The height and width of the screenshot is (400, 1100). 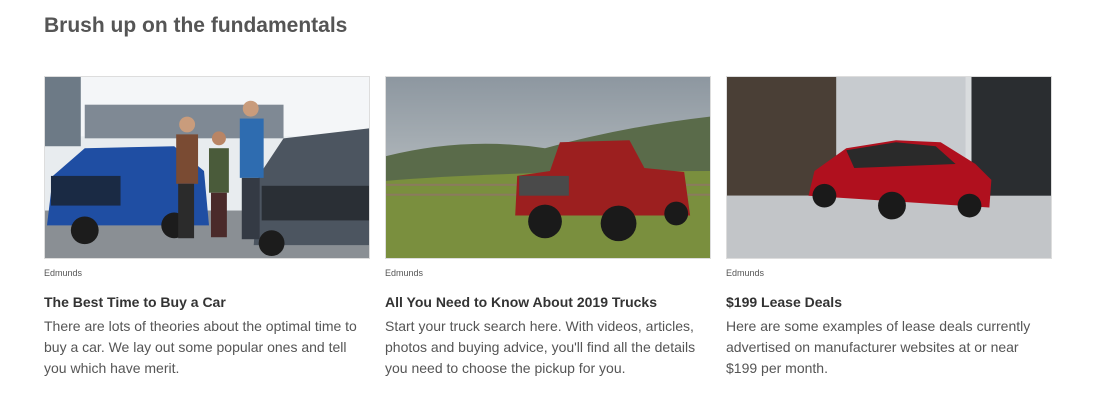 What do you see at coordinates (889, 302) in the screenshot?
I see `article-title: $199 Lease Deals` at bounding box center [889, 302].